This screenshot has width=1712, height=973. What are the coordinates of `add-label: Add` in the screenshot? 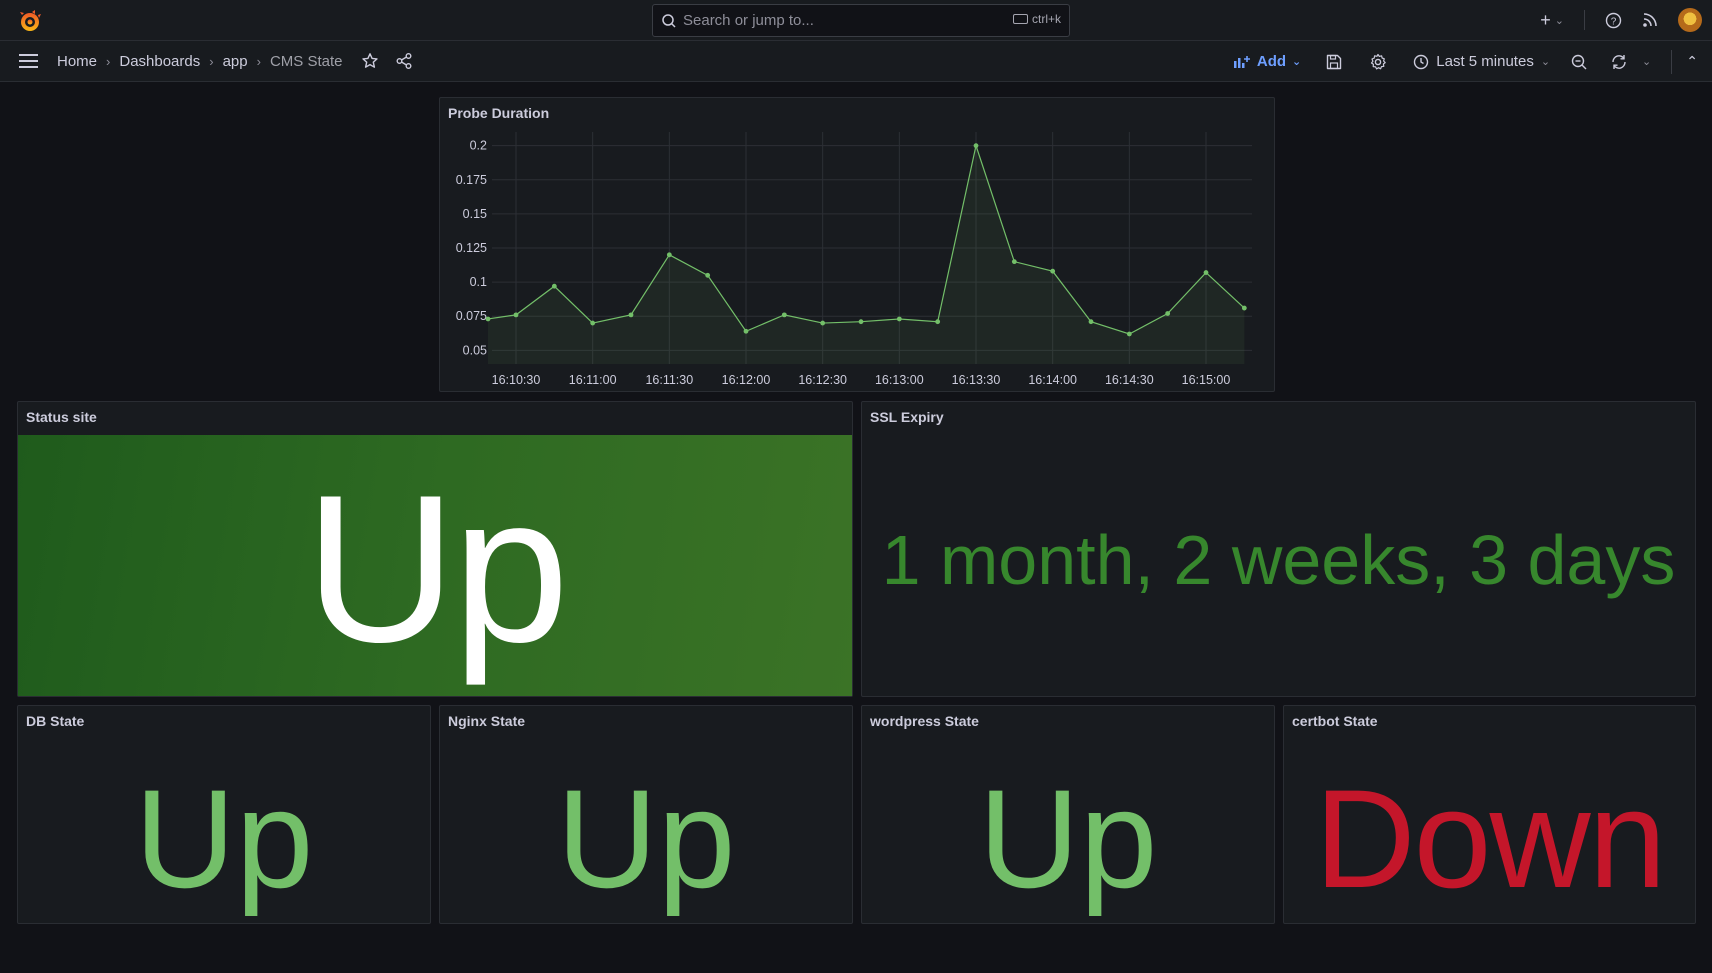 It's located at (1271, 61).